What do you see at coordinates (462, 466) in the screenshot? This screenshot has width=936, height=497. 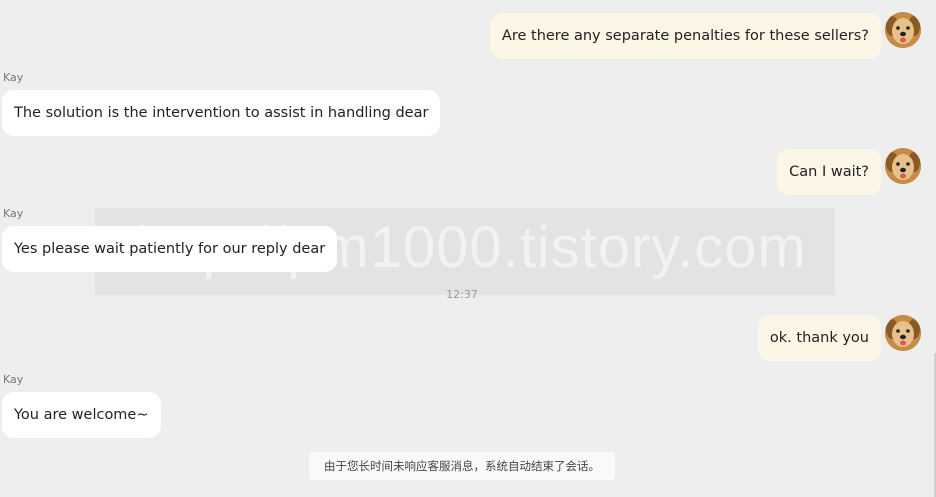 I see `system-notice: 由于您长时间未响应客服消息，系统自动结束了会话。` at bounding box center [462, 466].